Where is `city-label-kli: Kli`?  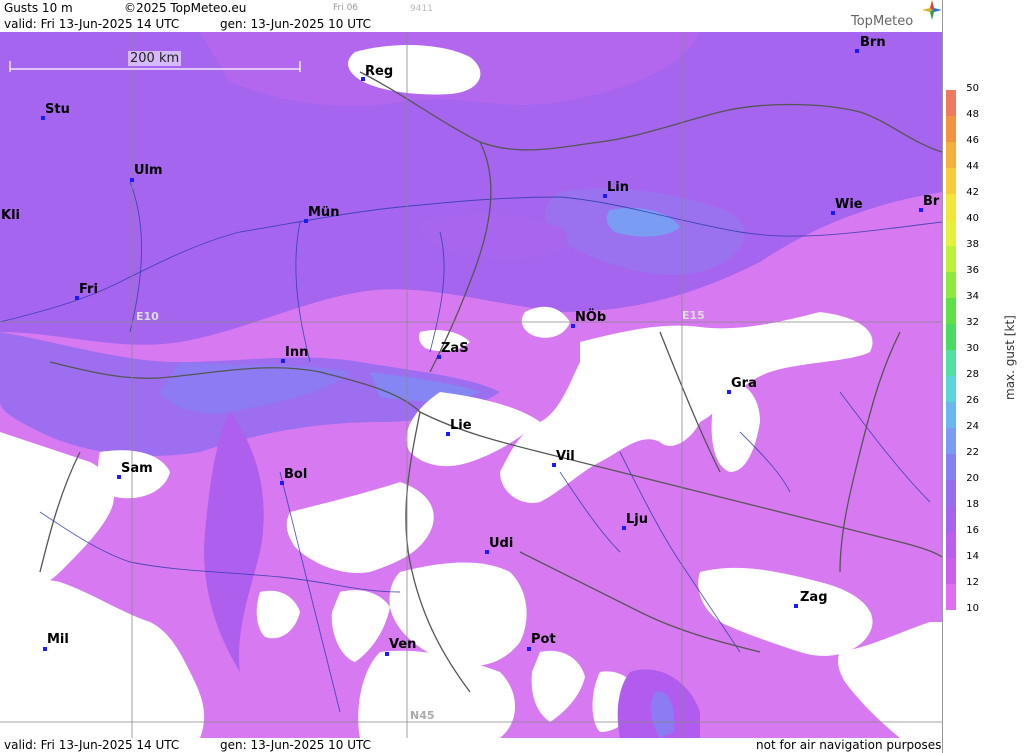
city-label-kli: Kli is located at coordinates (10, 215).